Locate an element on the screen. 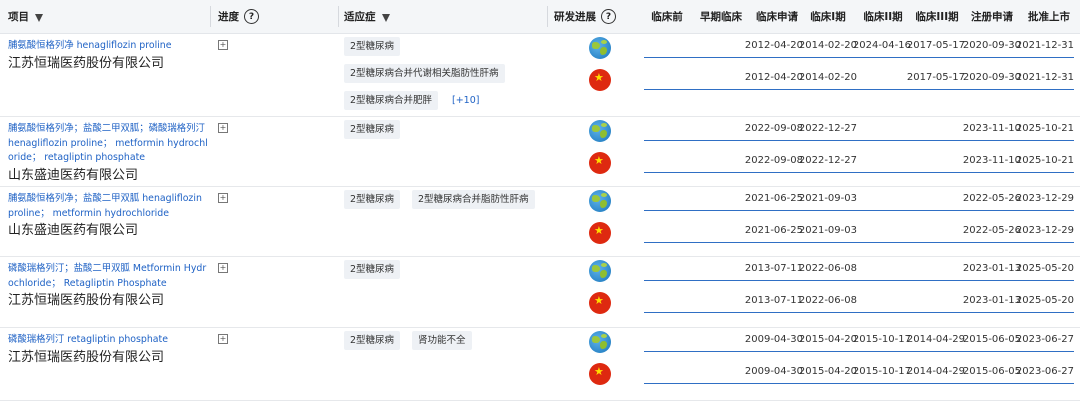 This screenshot has width=1080, height=401. phase-date: 2015-10-17 is located at coordinates (881, 339).